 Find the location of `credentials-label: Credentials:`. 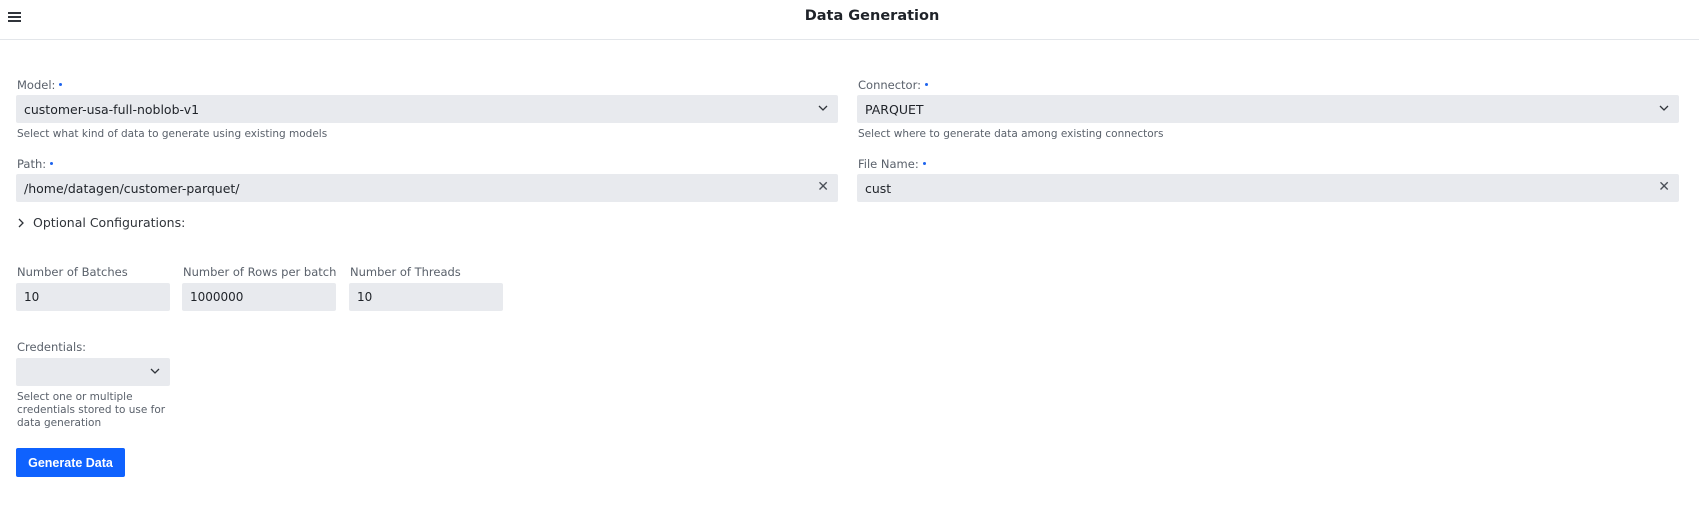

credentials-label: Credentials: is located at coordinates (52, 347).